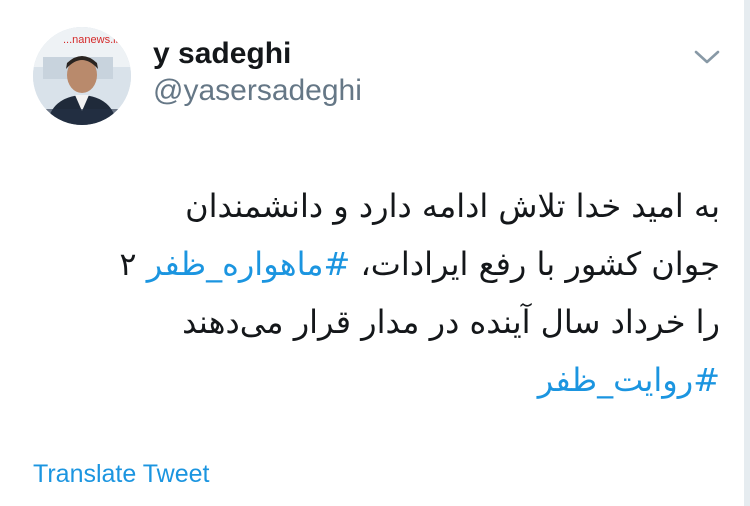 This screenshot has width=750, height=506. I want to click on tweet-line: را خرداد سال آینده در مدار قرار می‌دهند, so click(451, 322).